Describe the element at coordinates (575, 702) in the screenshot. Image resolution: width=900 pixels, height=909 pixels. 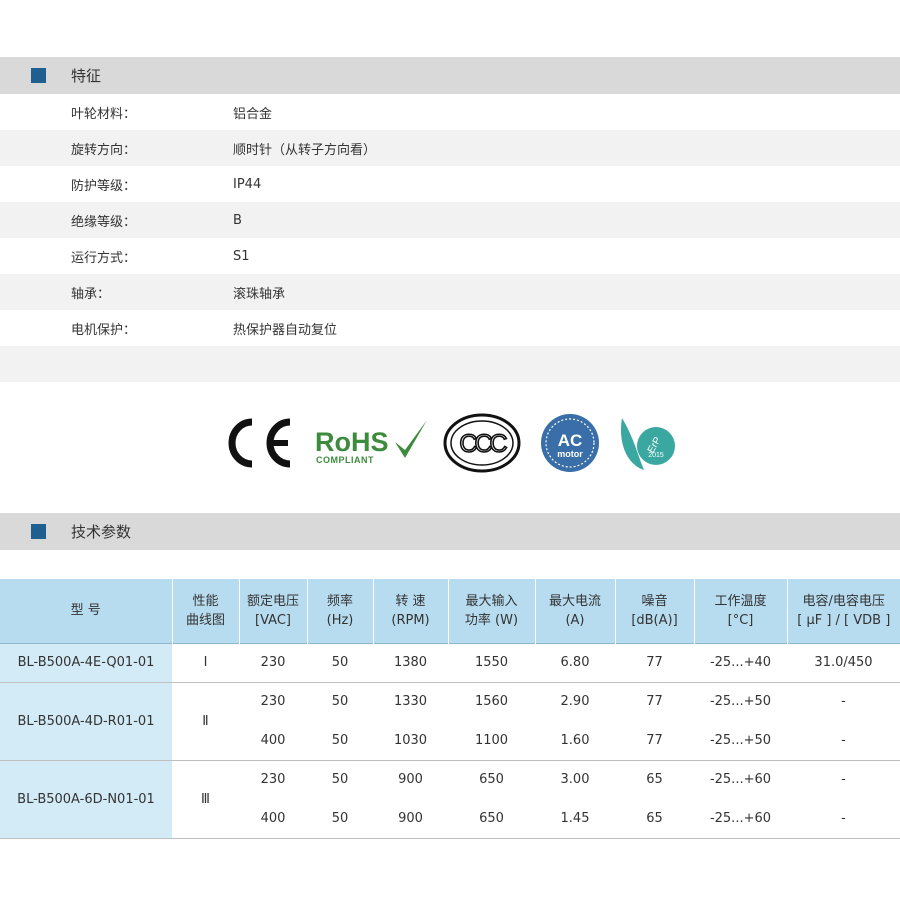
I see `current-cell: 2.90` at that location.